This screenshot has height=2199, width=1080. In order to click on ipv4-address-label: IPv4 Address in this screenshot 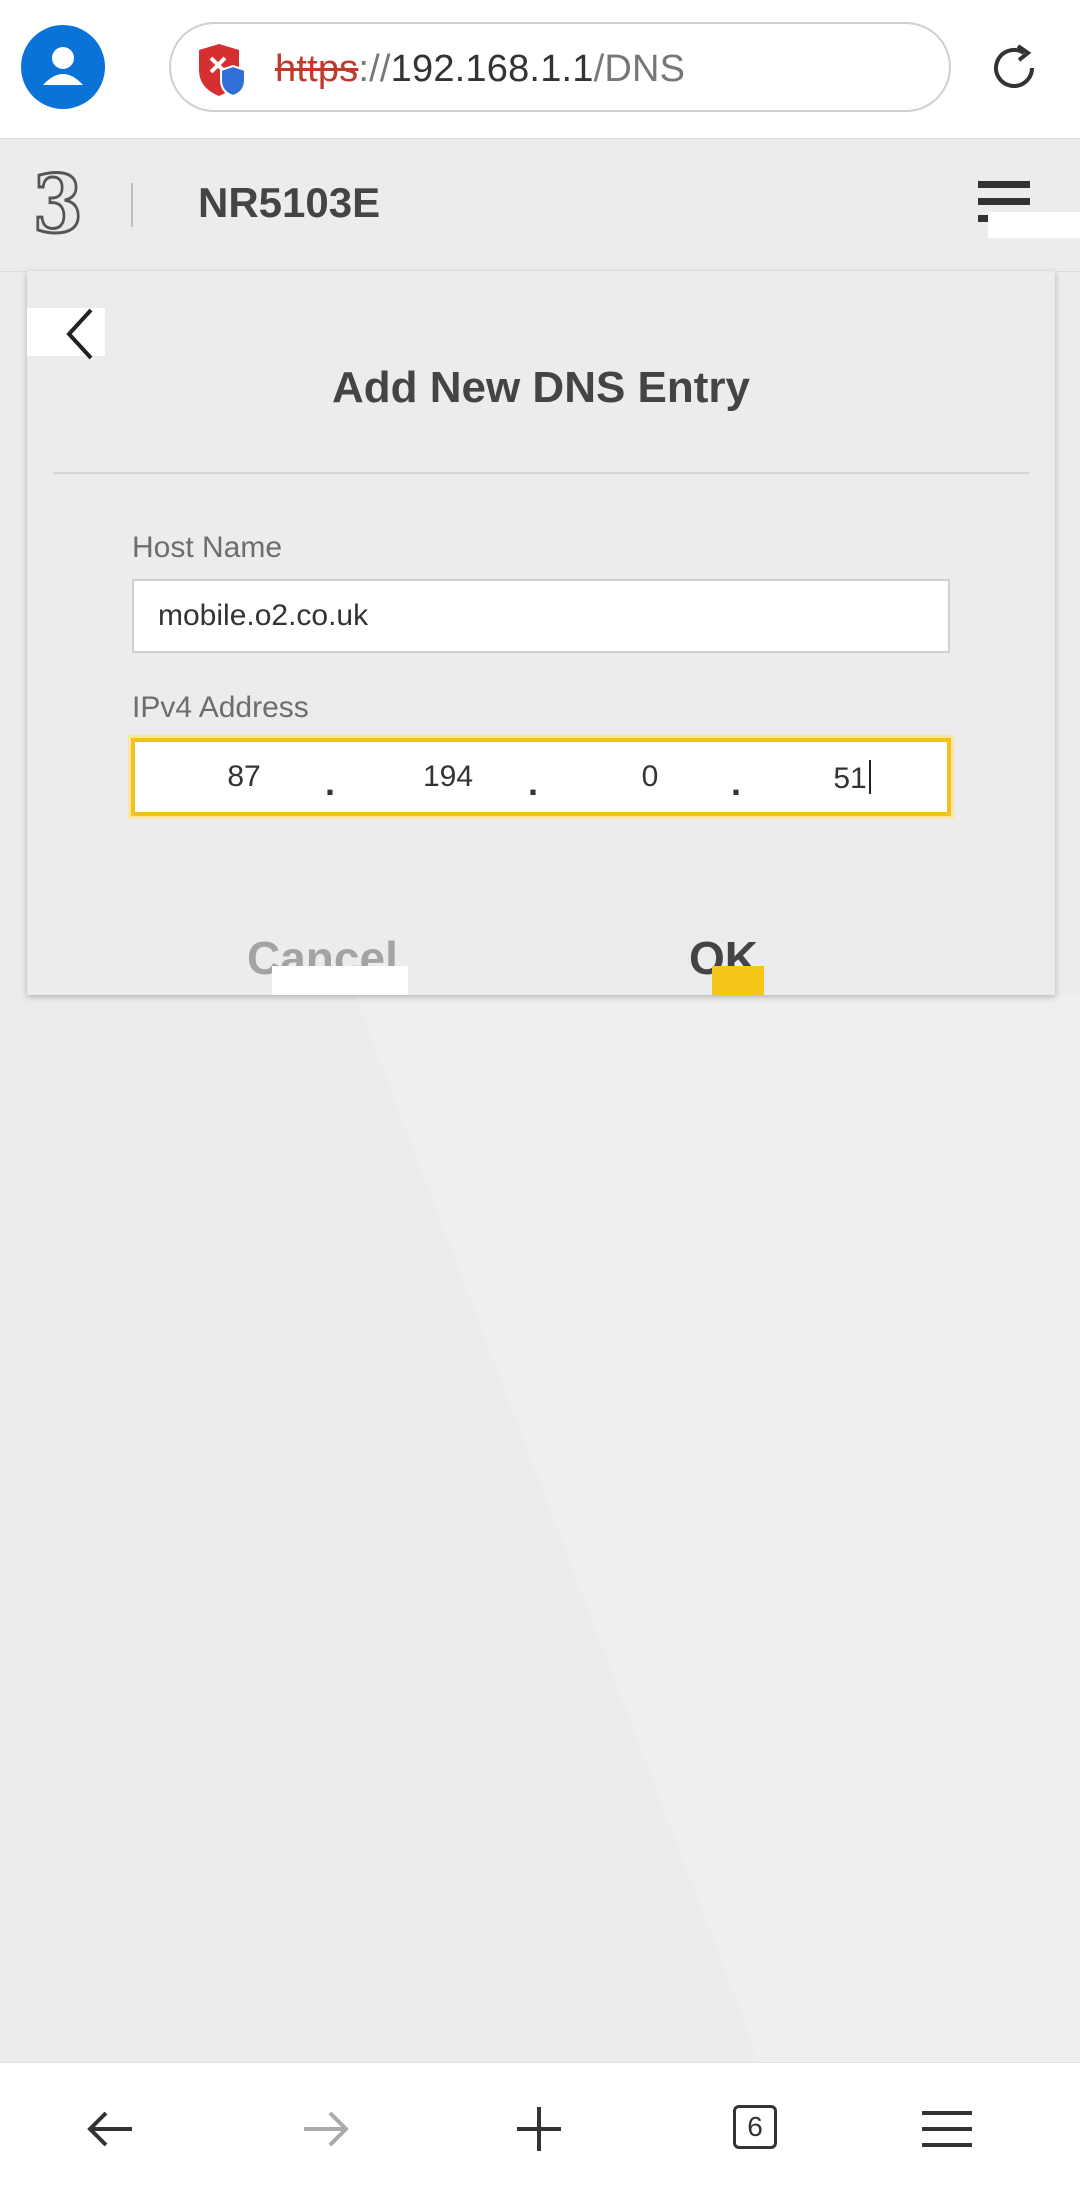, I will do `click(220, 707)`.